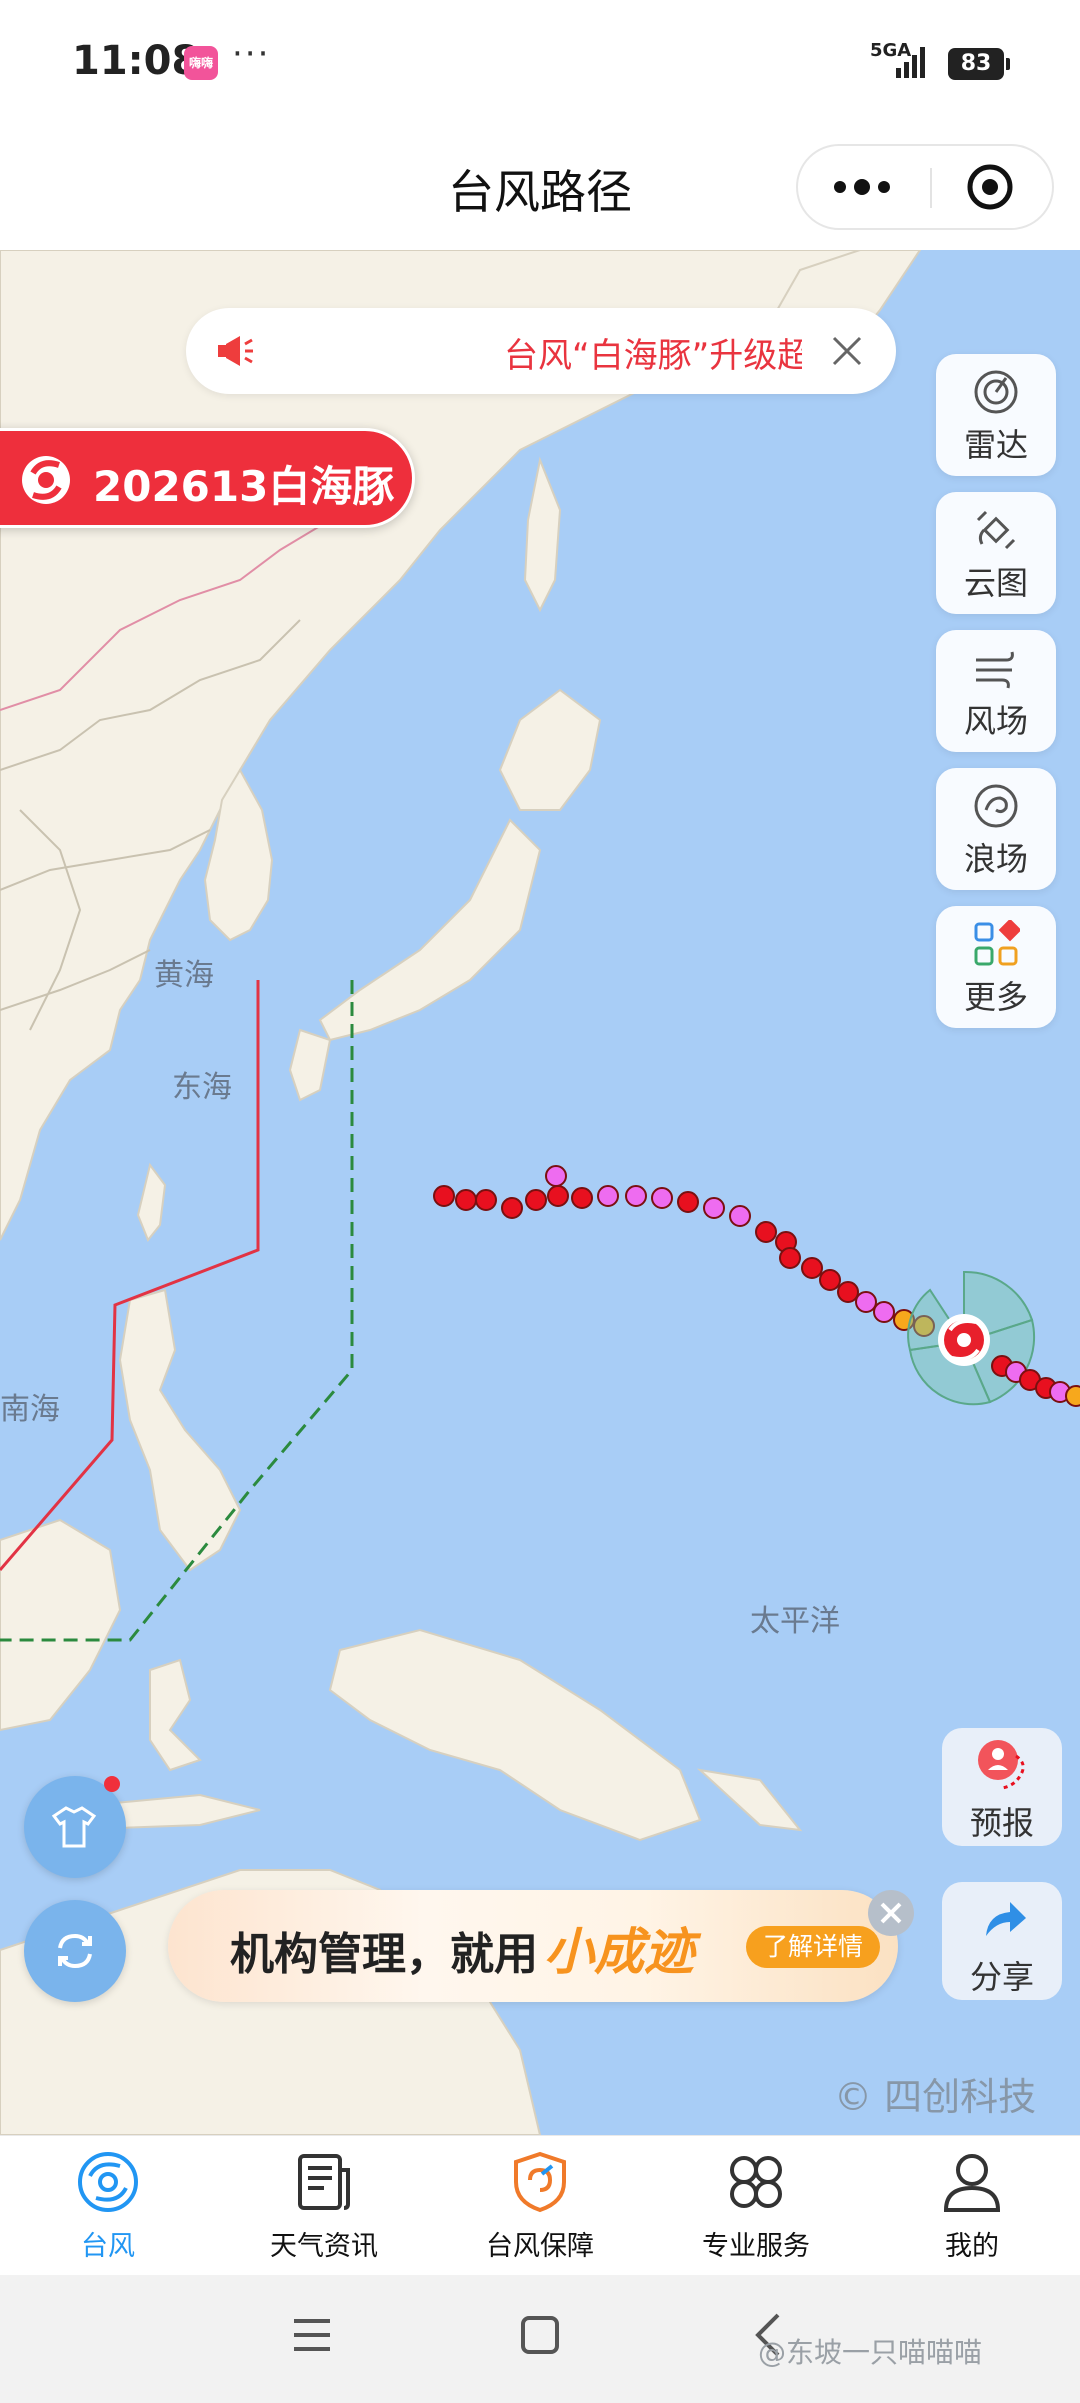 The height and width of the screenshot is (2403, 1080). Describe the element at coordinates (972, 2183) in the screenshot. I see `user-icon` at that location.